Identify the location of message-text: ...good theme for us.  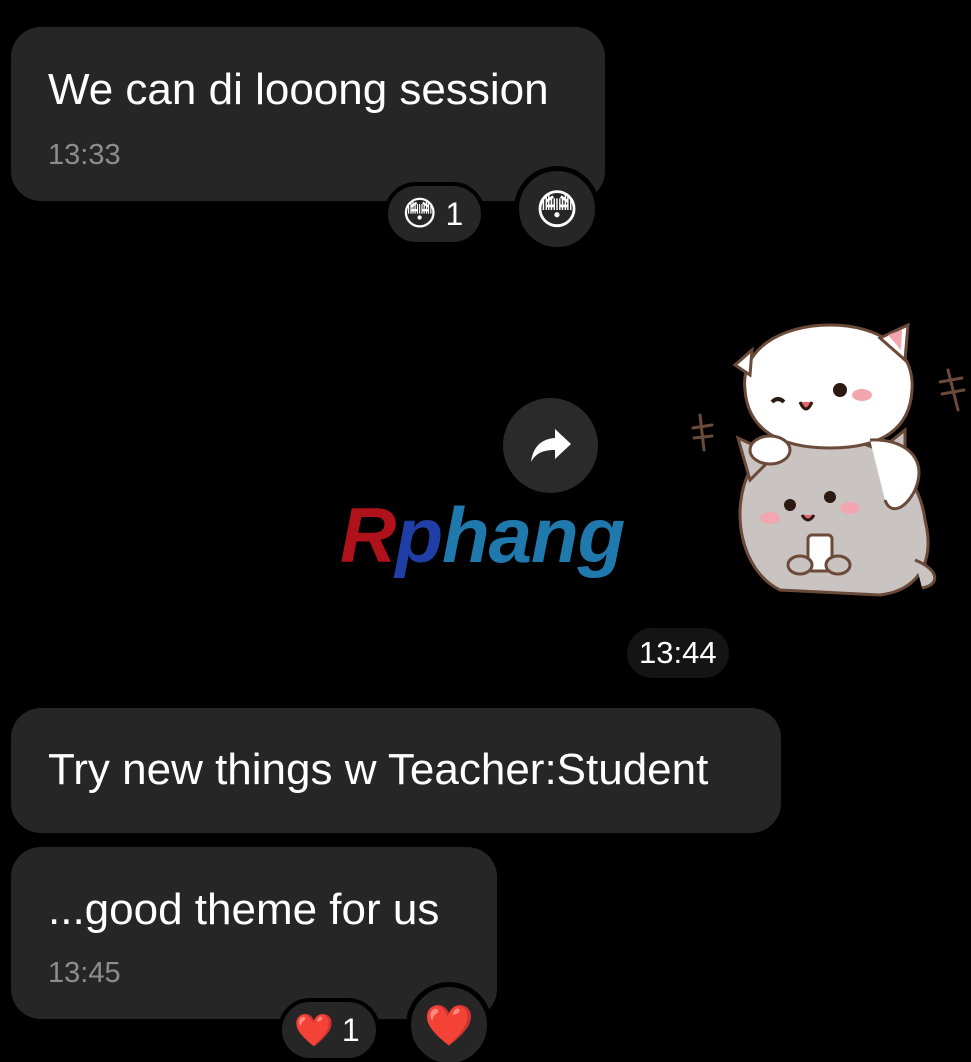
(244, 909).